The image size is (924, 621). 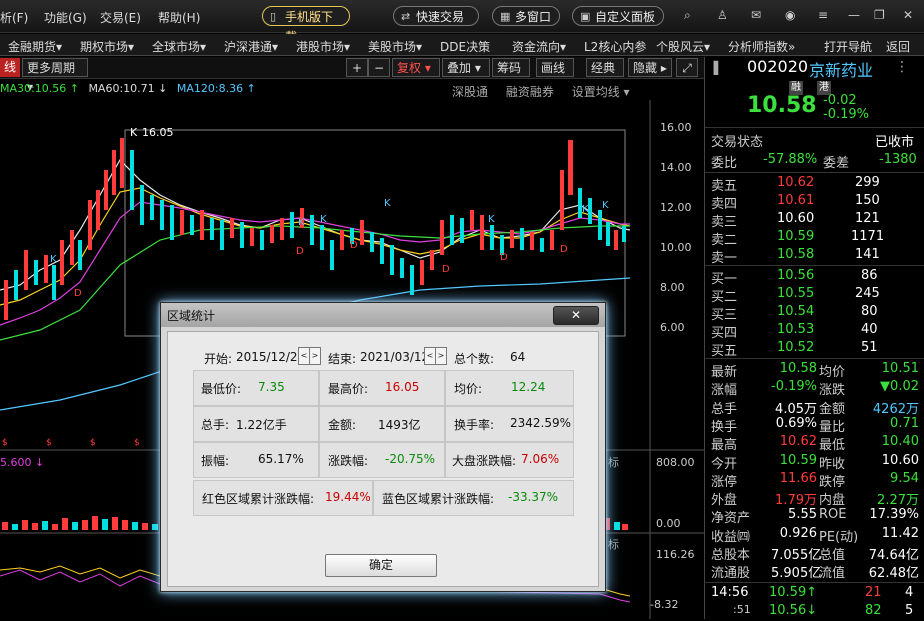 I want to click on start-next-button: >, so click(x=315, y=356).